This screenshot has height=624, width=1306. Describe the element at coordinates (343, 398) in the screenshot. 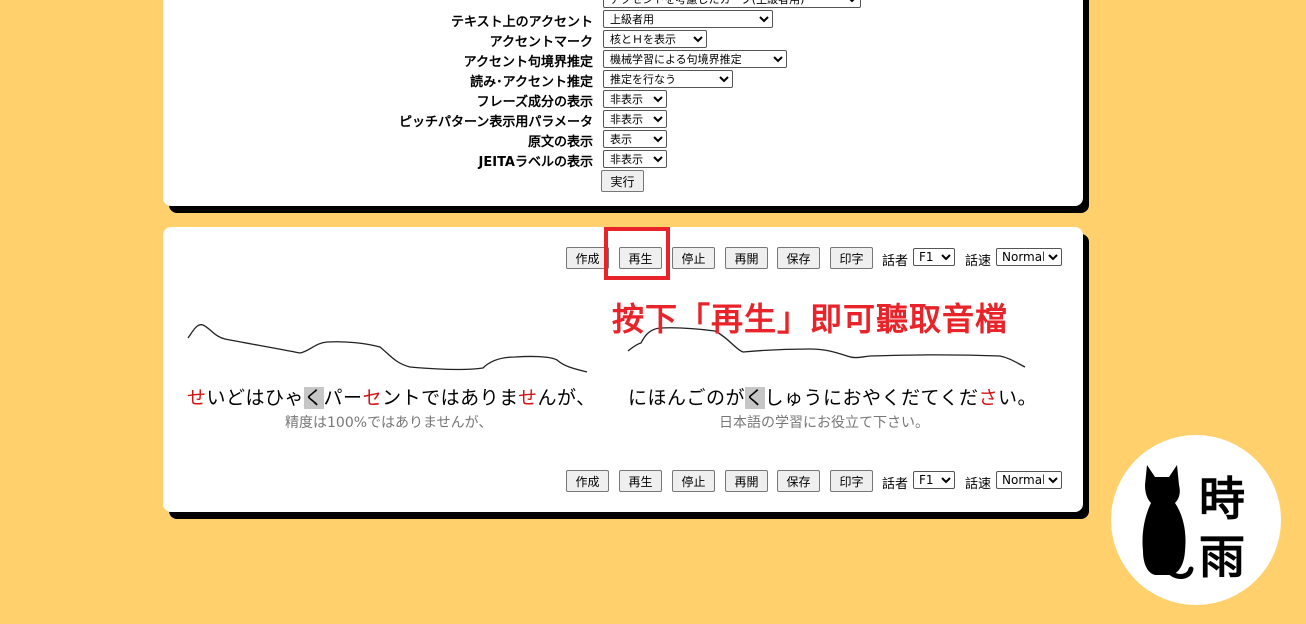

I see `phrase-segment: パー` at that location.